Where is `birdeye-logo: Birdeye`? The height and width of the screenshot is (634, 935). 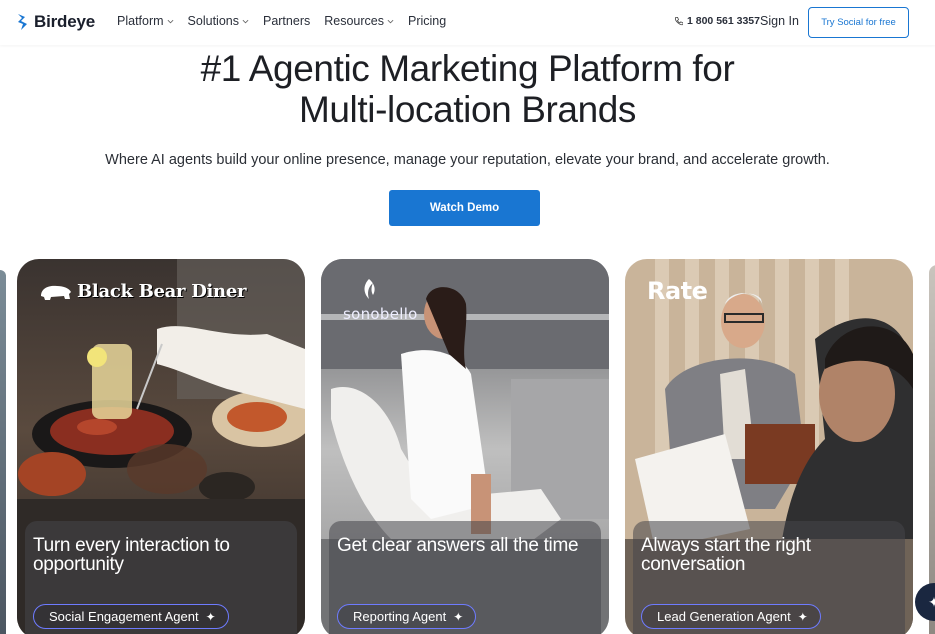
birdeye-logo: Birdeye is located at coordinates (56, 22).